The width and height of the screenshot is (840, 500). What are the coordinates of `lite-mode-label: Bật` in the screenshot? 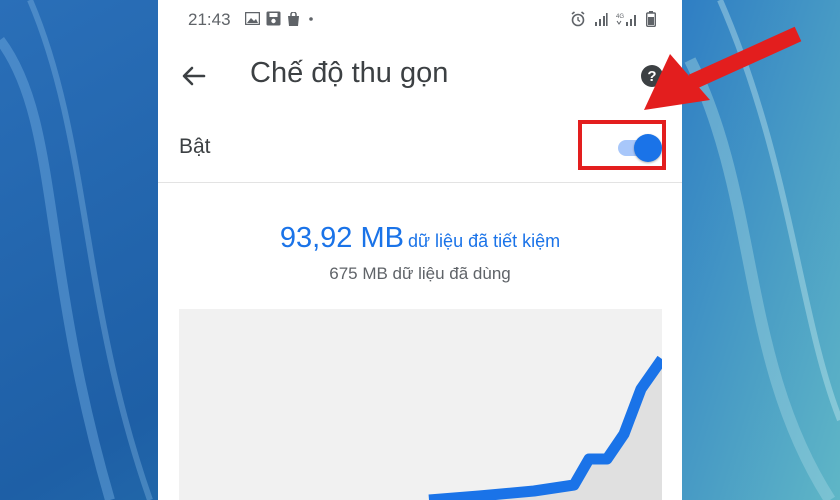 It's located at (195, 146).